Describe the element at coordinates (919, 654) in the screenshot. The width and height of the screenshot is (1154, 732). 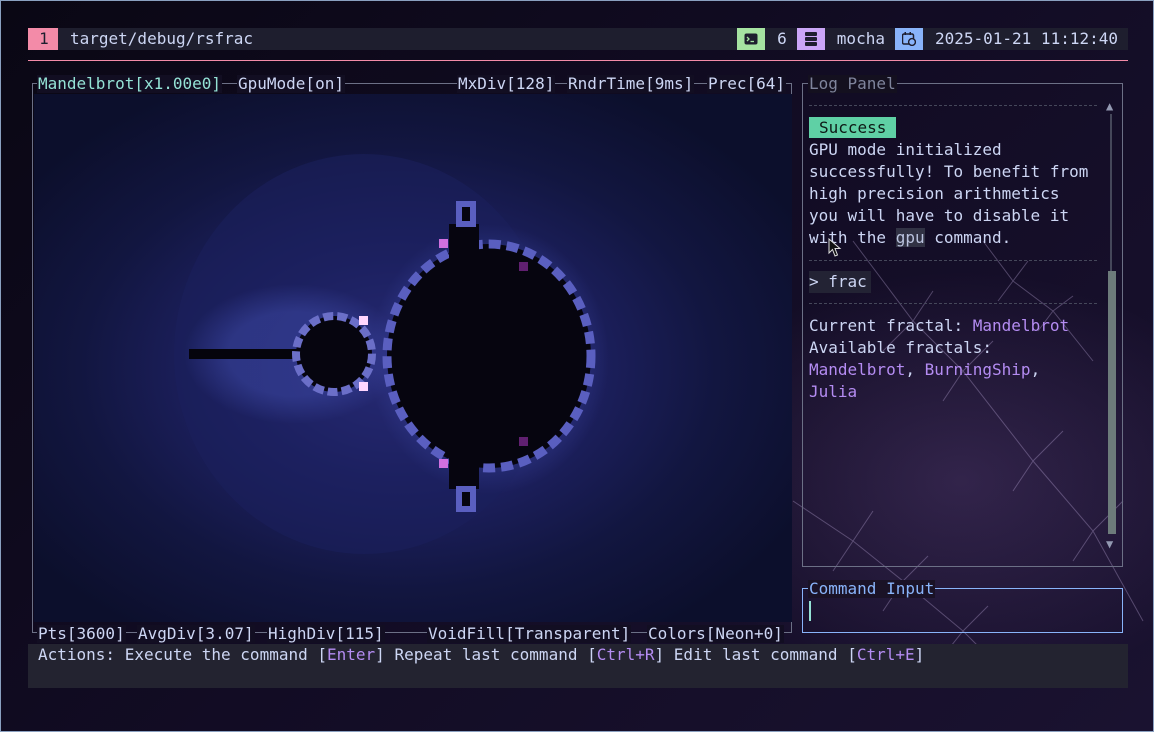
I see `actions-end-bracket: ]` at that location.